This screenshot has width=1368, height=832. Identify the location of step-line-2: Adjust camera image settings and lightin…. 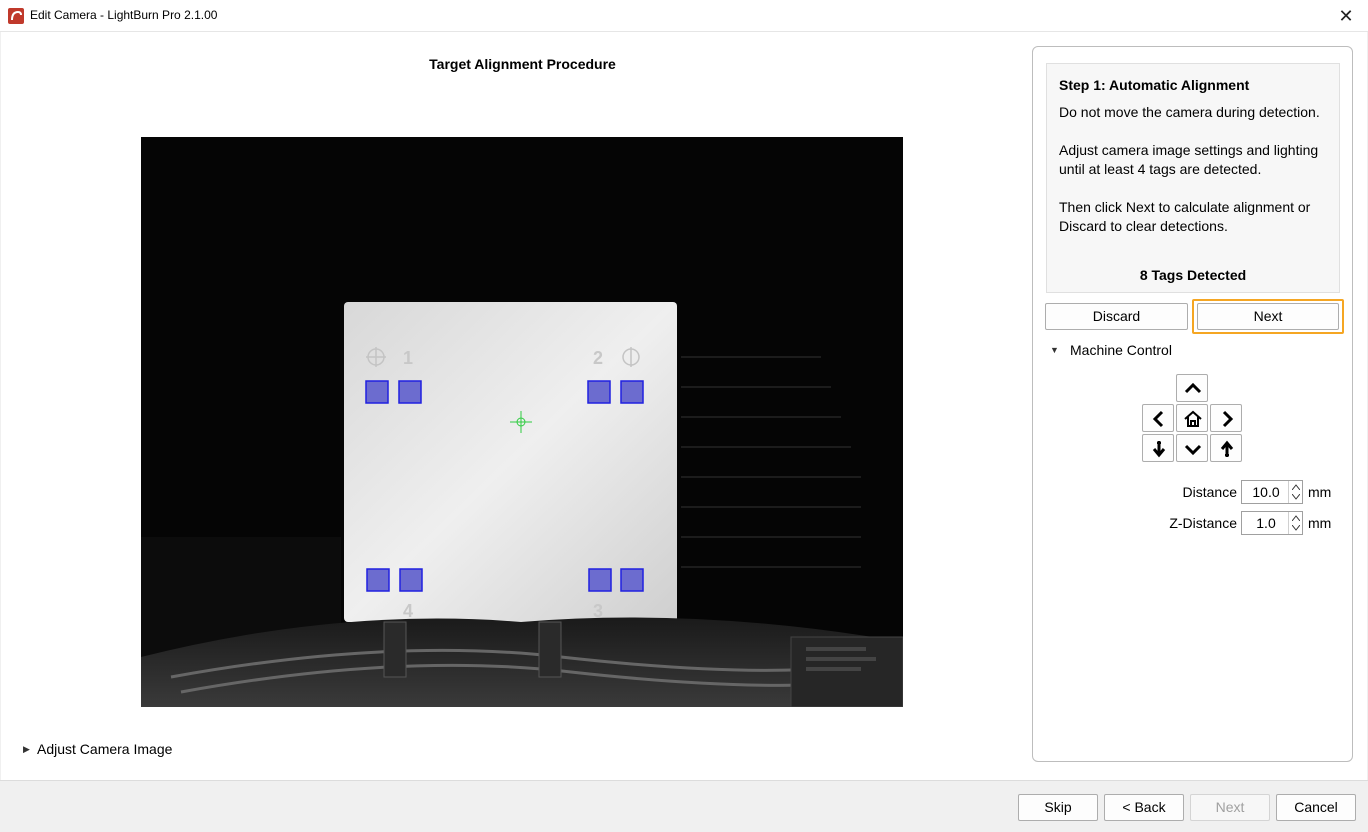
(1189, 159).